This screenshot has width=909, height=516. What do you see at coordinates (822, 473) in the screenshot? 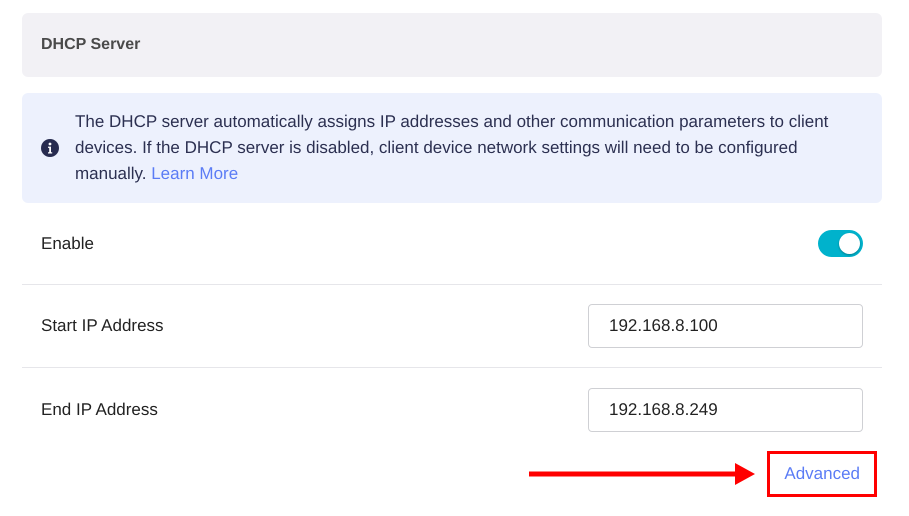
I see `advanced-link: Advanced` at bounding box center [822, 473].